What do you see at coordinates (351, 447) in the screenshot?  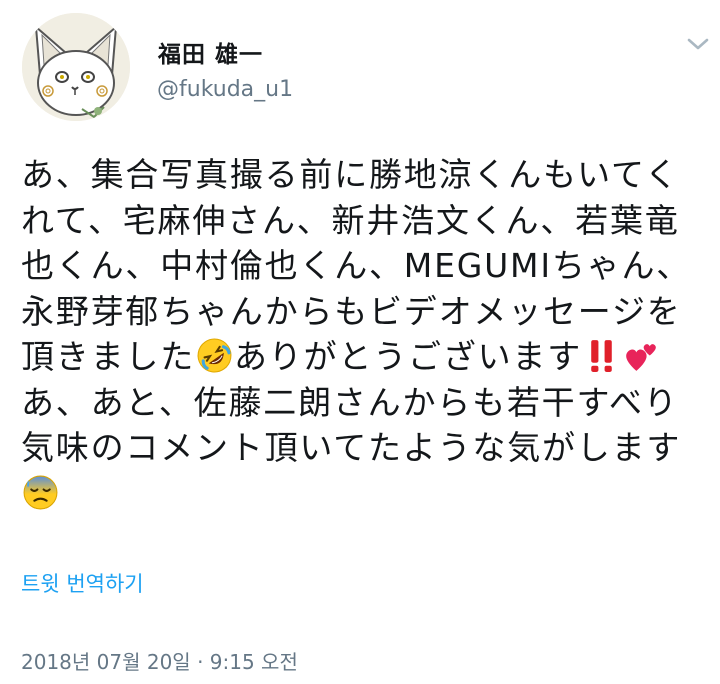 I see `tweet-text-segment: 気味のコメント頂いてたような気がします` at bounding box center [351, 447].